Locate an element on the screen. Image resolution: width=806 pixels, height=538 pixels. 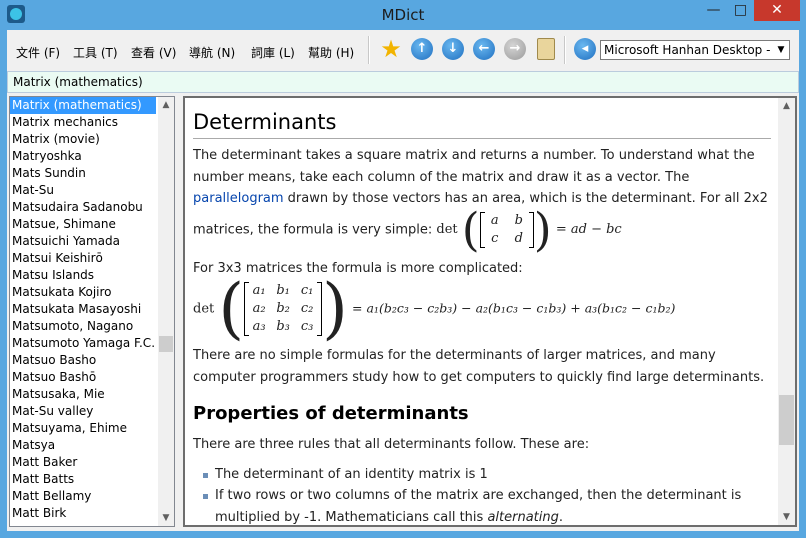
matrix-cell: c₃ is located at coordinates (307, 326).